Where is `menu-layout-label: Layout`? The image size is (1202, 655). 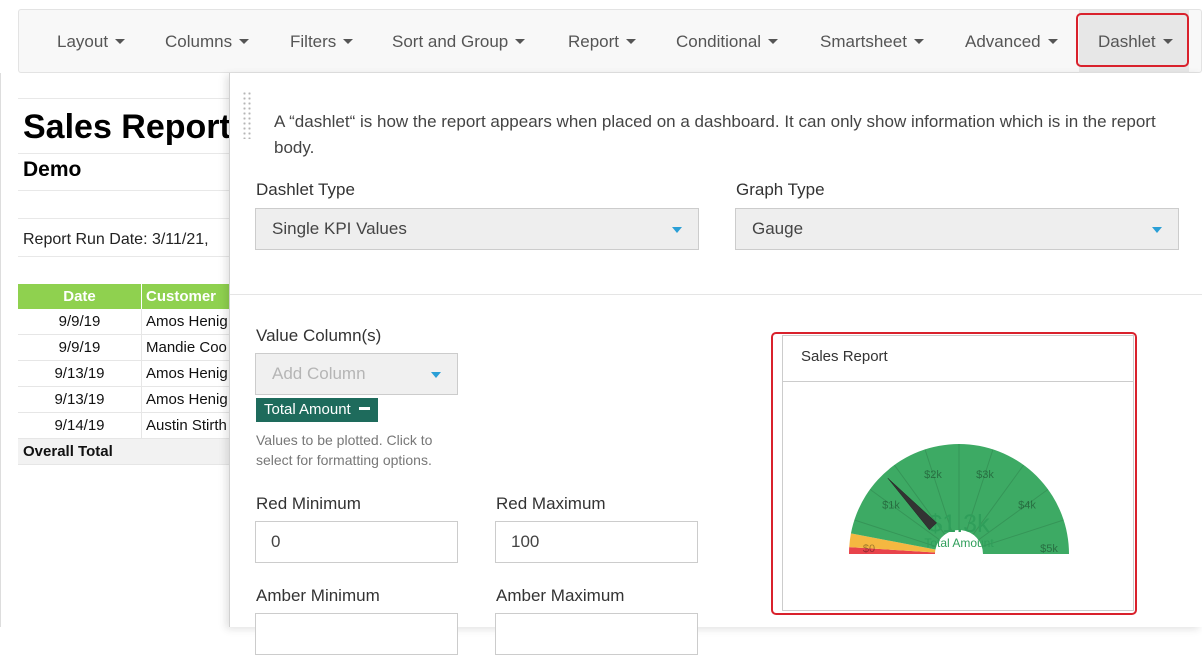
menu-layout-label: Layout is located at coordinates (83, 41).